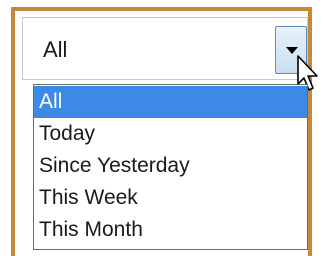  What do you see at coordinates (170, 198) in the screenshot?
I see `option-this-week: This Week` at bounding box center [170, 198].